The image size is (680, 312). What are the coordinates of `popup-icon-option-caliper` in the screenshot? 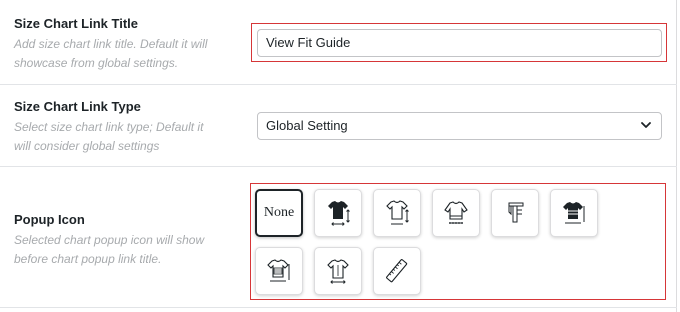 It's located at (515, 213).